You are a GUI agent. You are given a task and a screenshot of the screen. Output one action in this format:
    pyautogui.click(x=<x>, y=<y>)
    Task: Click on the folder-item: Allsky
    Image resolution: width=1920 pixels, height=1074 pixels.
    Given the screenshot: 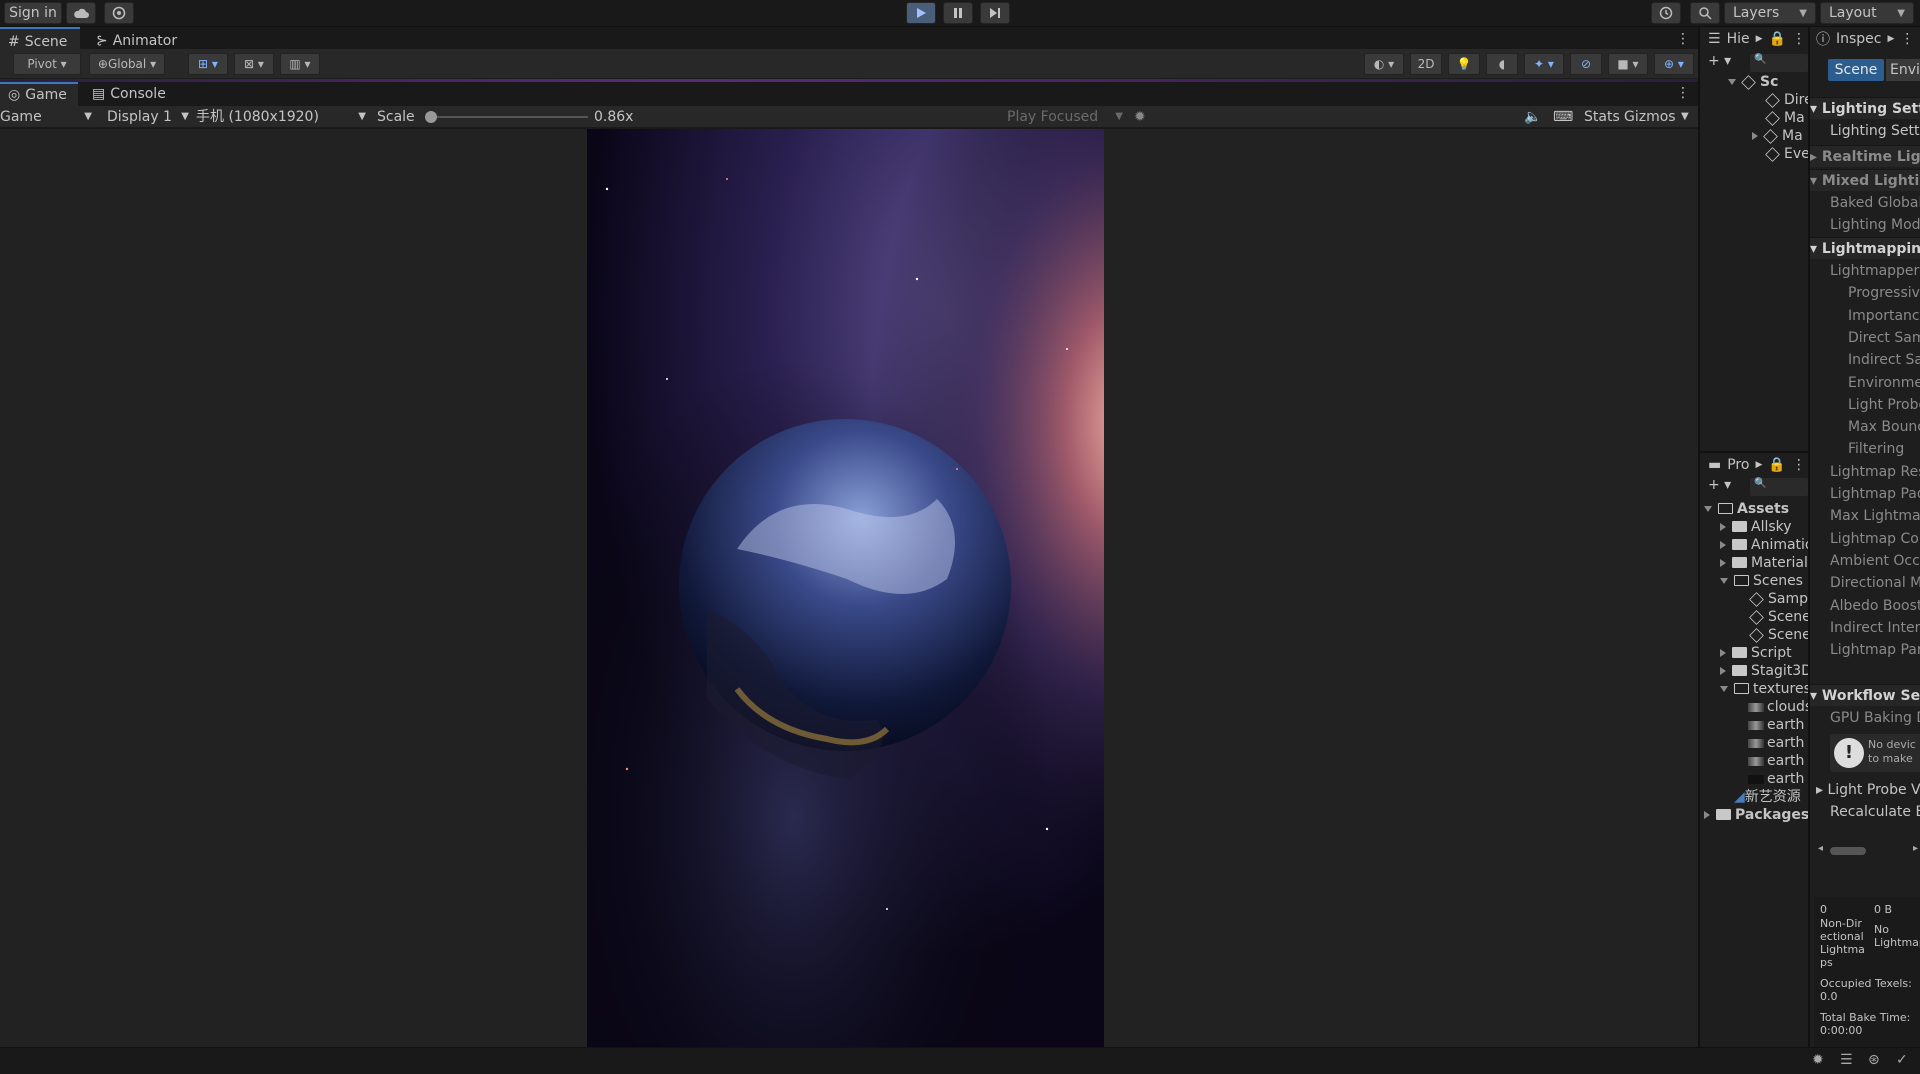 What is the action you would take?
    pyautogui.click(x=1756, y=527)
    